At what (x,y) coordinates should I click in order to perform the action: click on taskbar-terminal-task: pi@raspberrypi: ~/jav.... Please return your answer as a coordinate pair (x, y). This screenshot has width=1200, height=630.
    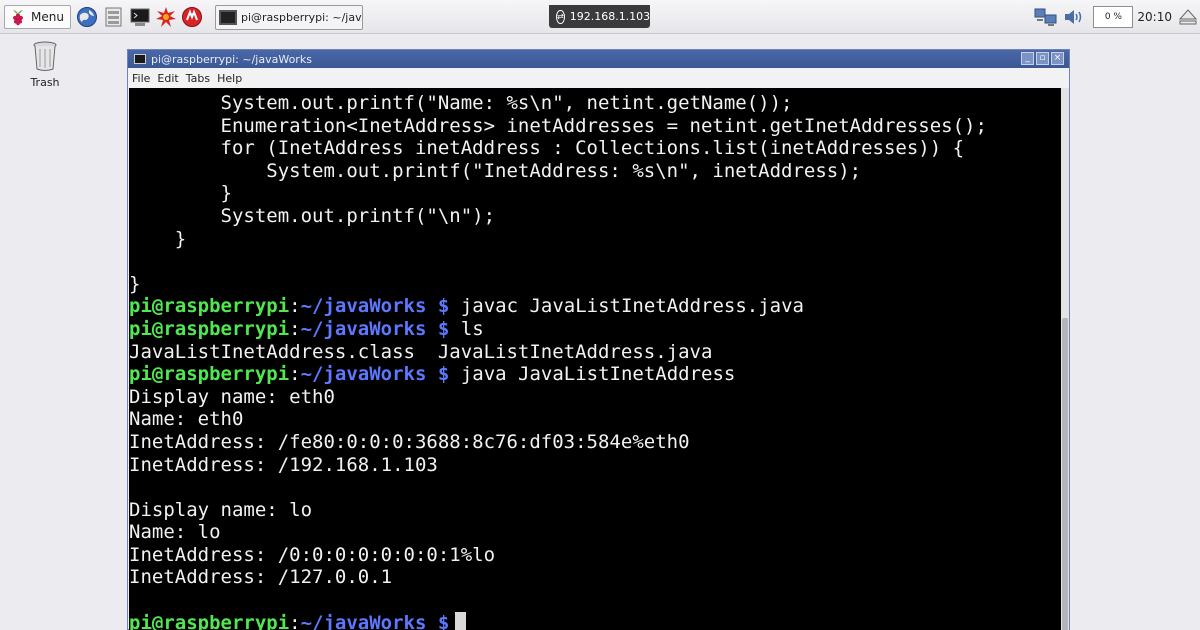
    Looking at the image, I should click on (289, 17).